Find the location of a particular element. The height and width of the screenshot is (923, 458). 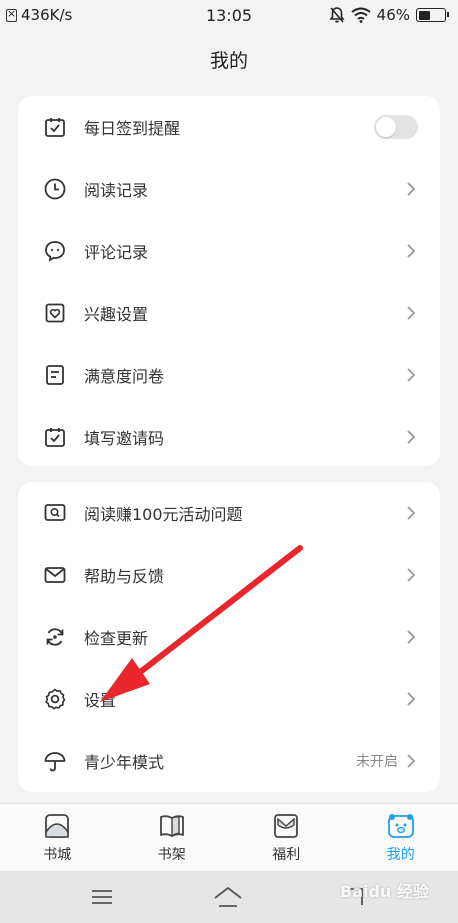

tab-welfare: 福利 is located at coordinates (286, 837).